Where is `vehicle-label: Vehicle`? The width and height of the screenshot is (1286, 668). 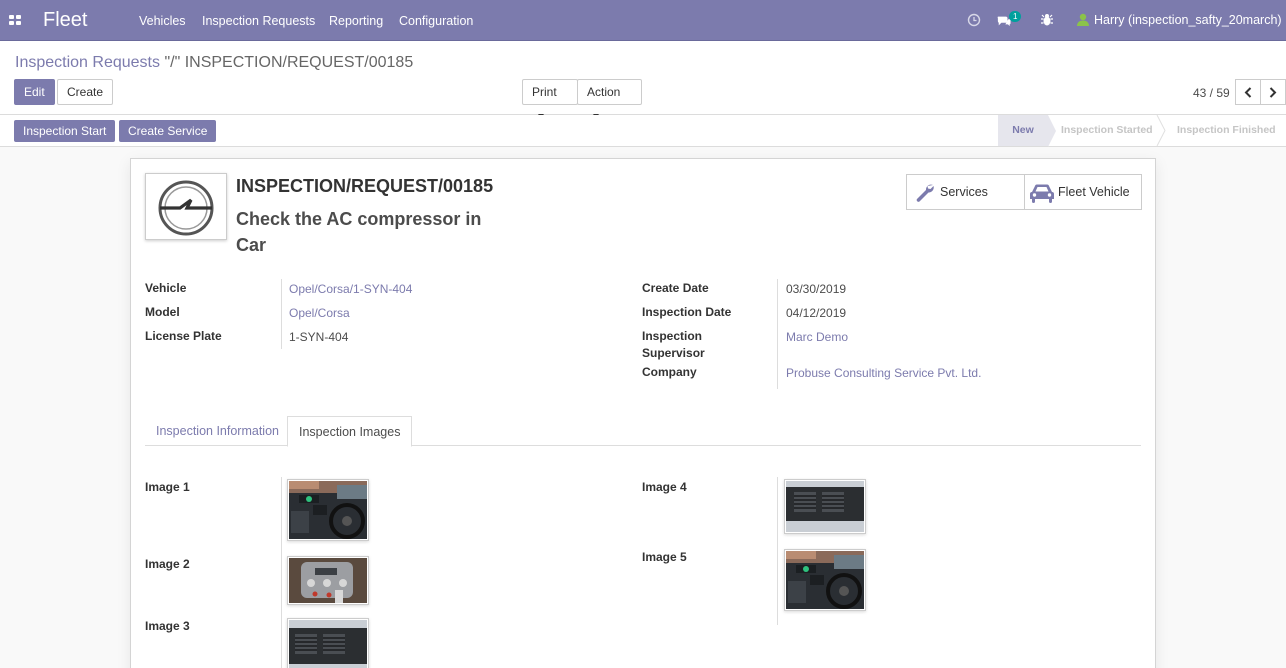 vehicle-label: Vehicle is located at coordinates (166, 288).